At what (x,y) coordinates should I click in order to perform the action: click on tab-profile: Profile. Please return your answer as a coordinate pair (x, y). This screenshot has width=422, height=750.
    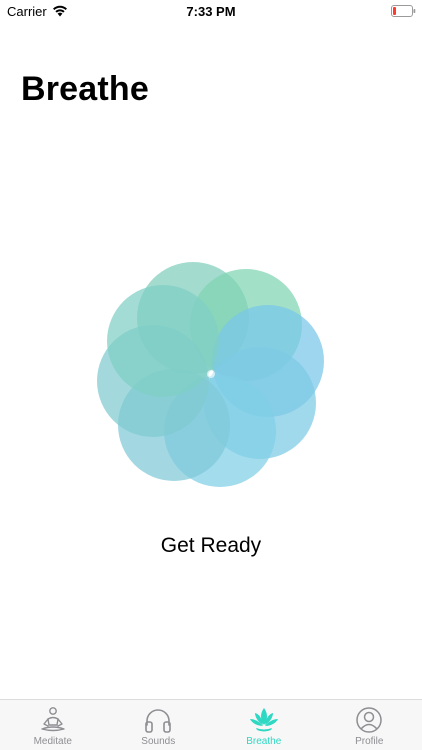
    Looking at the image, I should click on (369, 725).